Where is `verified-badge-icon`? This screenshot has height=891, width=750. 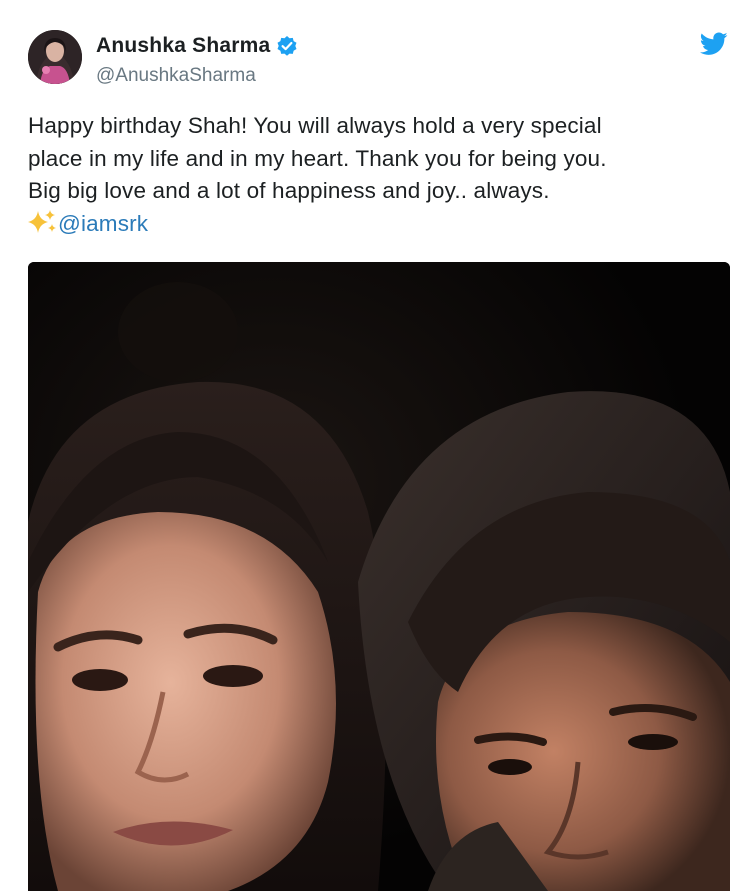 verified-badge-icon is located at coordinates (287, 46).